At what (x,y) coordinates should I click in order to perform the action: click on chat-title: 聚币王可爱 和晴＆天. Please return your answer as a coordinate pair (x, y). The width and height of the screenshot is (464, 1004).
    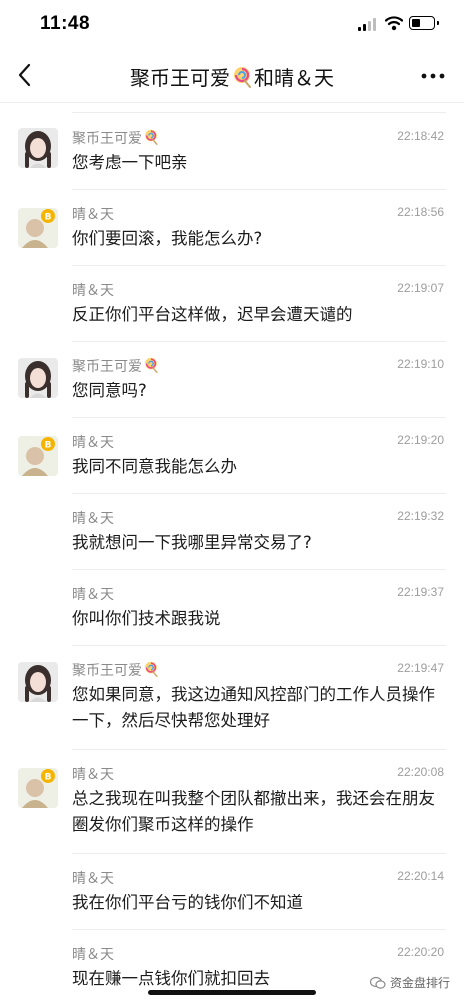
    Looking at the image, I should click on (232, 76).